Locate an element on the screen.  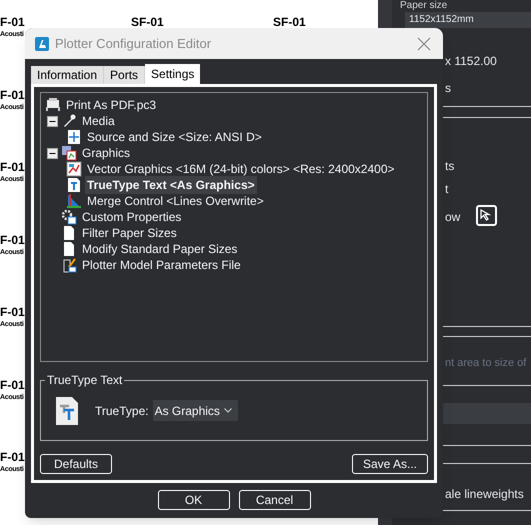
close-button is located at coordinates (424, 43).